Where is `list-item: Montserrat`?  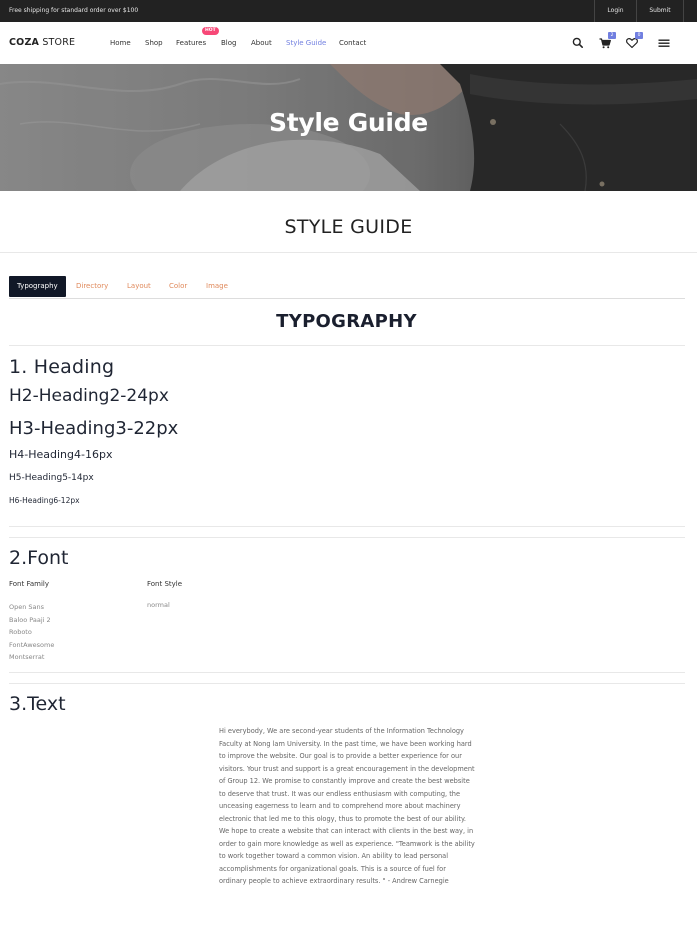 list-item: Montserrat is located at coordinates (27, 657).